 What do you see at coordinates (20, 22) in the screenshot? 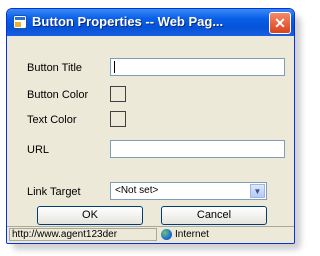
I see `internet-explorer-icon` at bounding box center [20, 22].